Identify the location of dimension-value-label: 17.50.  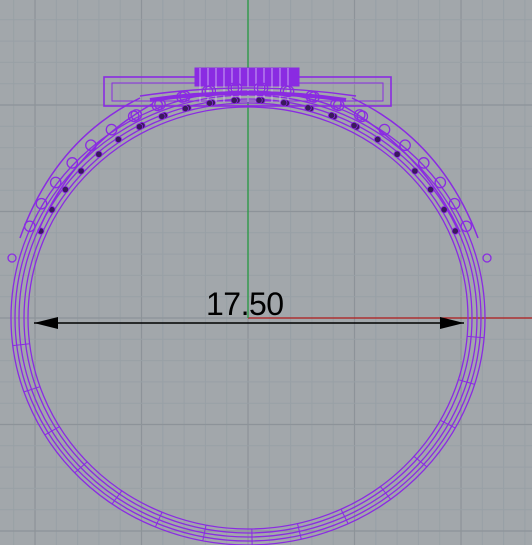
(245, 304).